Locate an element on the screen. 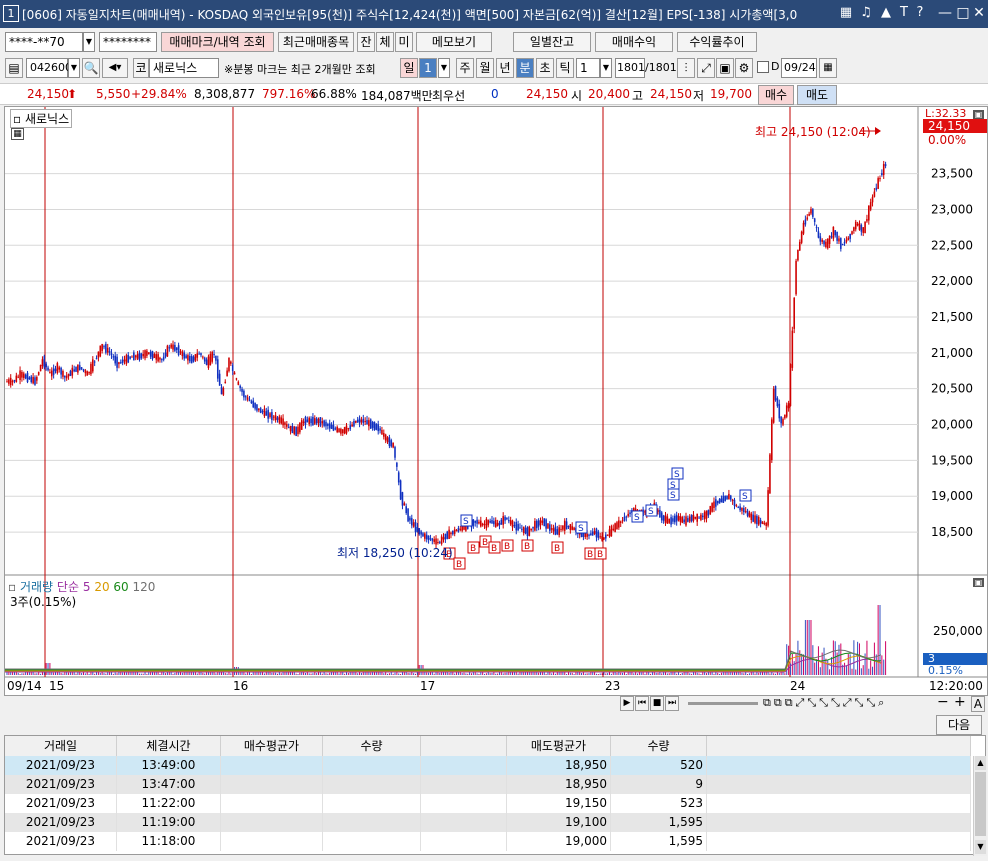 The image size is (988, 861). period-second-button: 초 is located at coordinates (545, 68).